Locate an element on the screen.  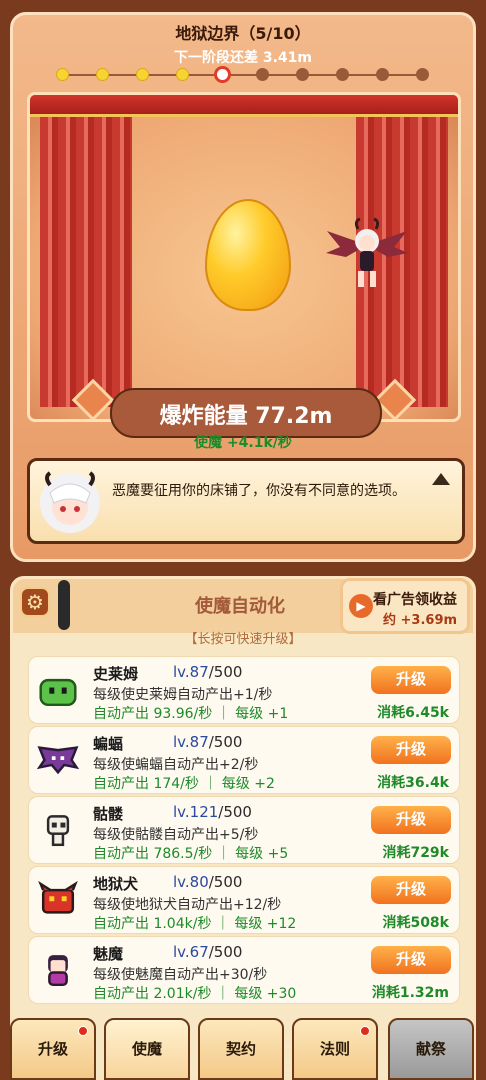
minion-level: lv.80/500 is located at coordinates (207, 882).